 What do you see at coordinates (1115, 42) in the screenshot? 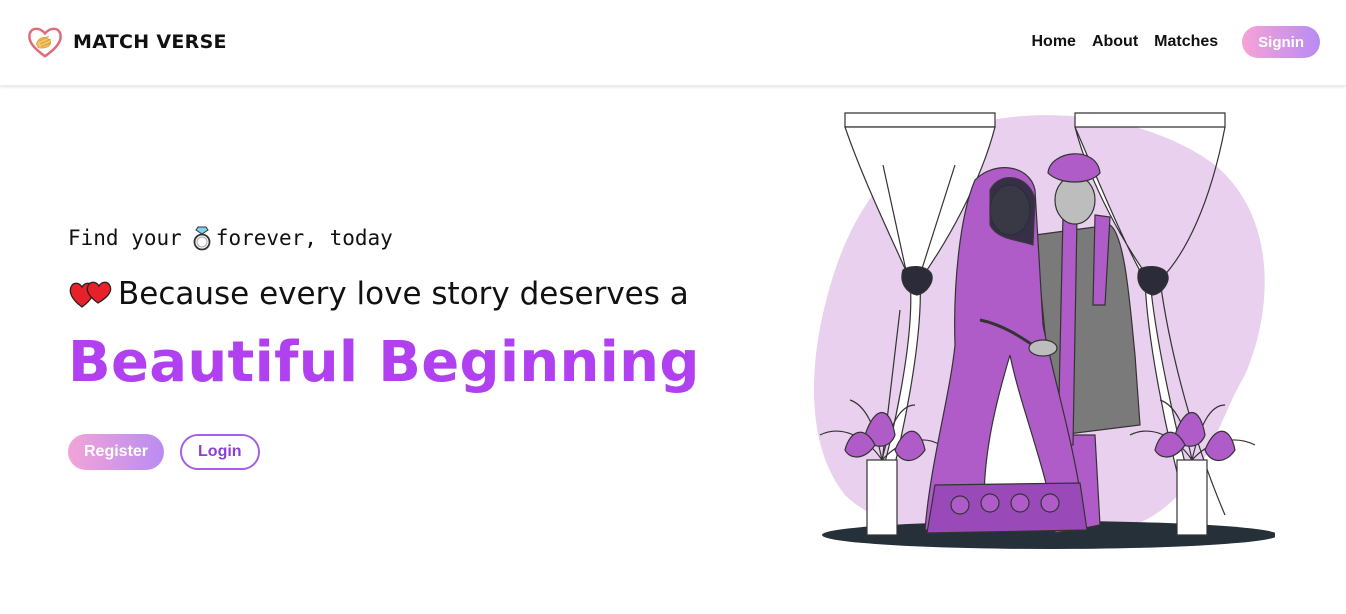
I see `nav-about-link: About` at bounding box center [1115, 42].